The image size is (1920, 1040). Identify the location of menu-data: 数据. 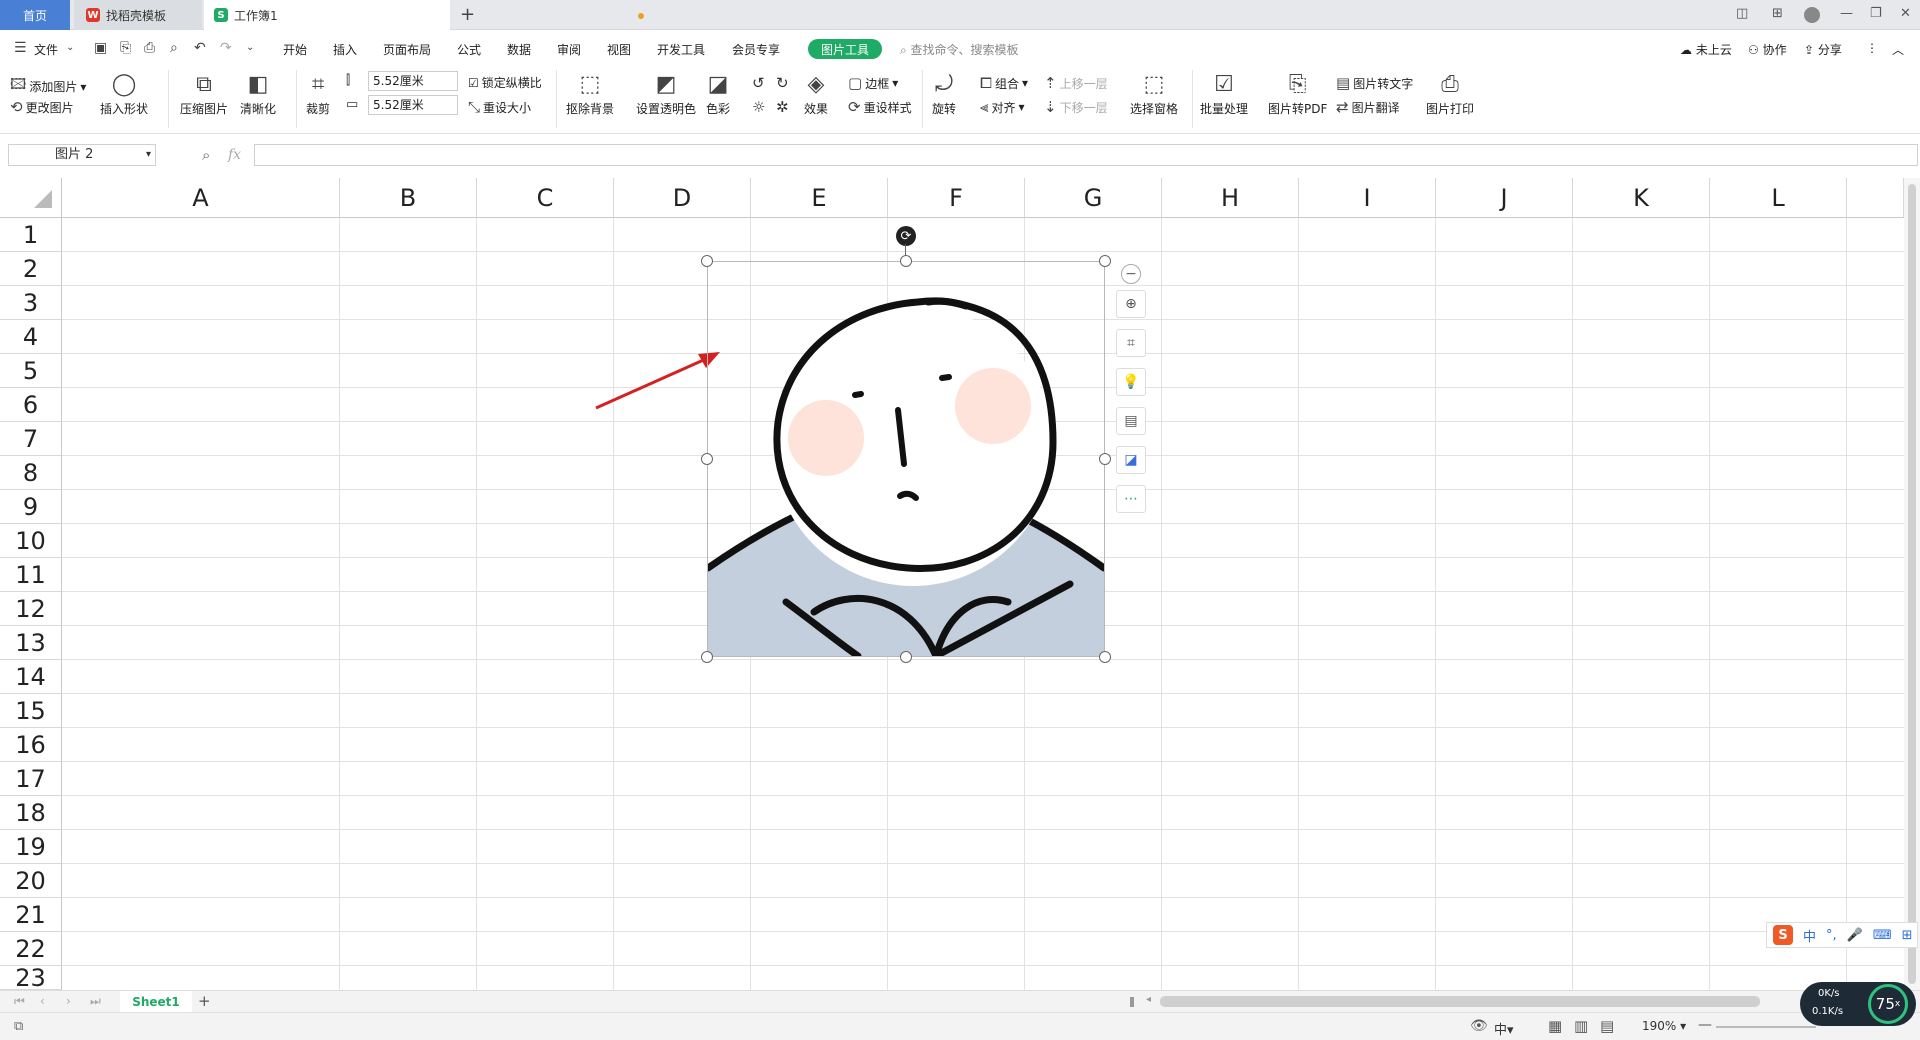
(519, 49).